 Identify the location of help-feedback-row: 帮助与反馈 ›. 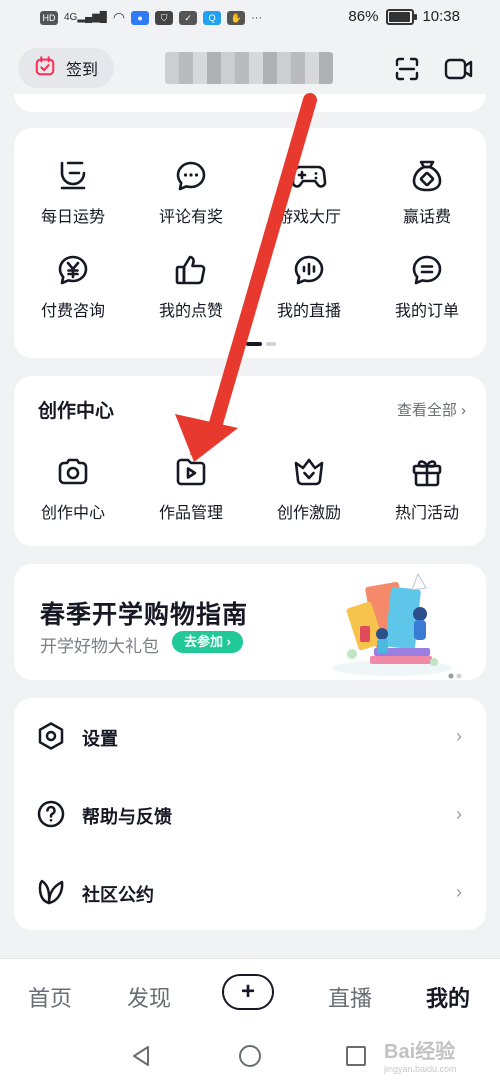
(250, 814).